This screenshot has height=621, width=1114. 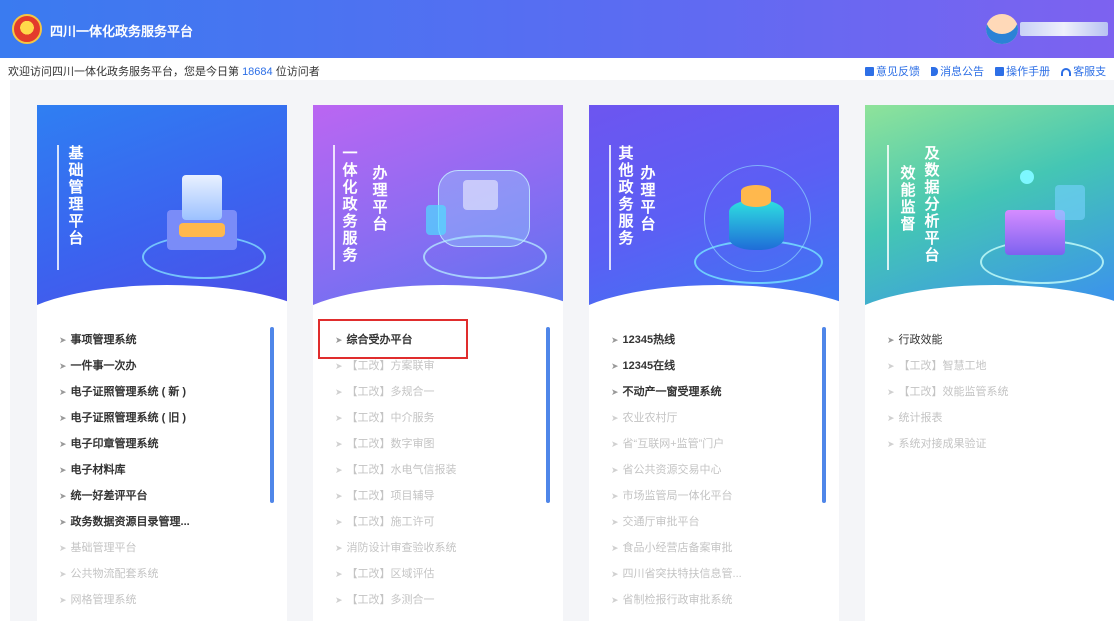 What do you see at coordinates (557, 29) in the screenshot?
I see `top-header-bar: 四川一体化政务服务平台` at bounding box center [557, 29].